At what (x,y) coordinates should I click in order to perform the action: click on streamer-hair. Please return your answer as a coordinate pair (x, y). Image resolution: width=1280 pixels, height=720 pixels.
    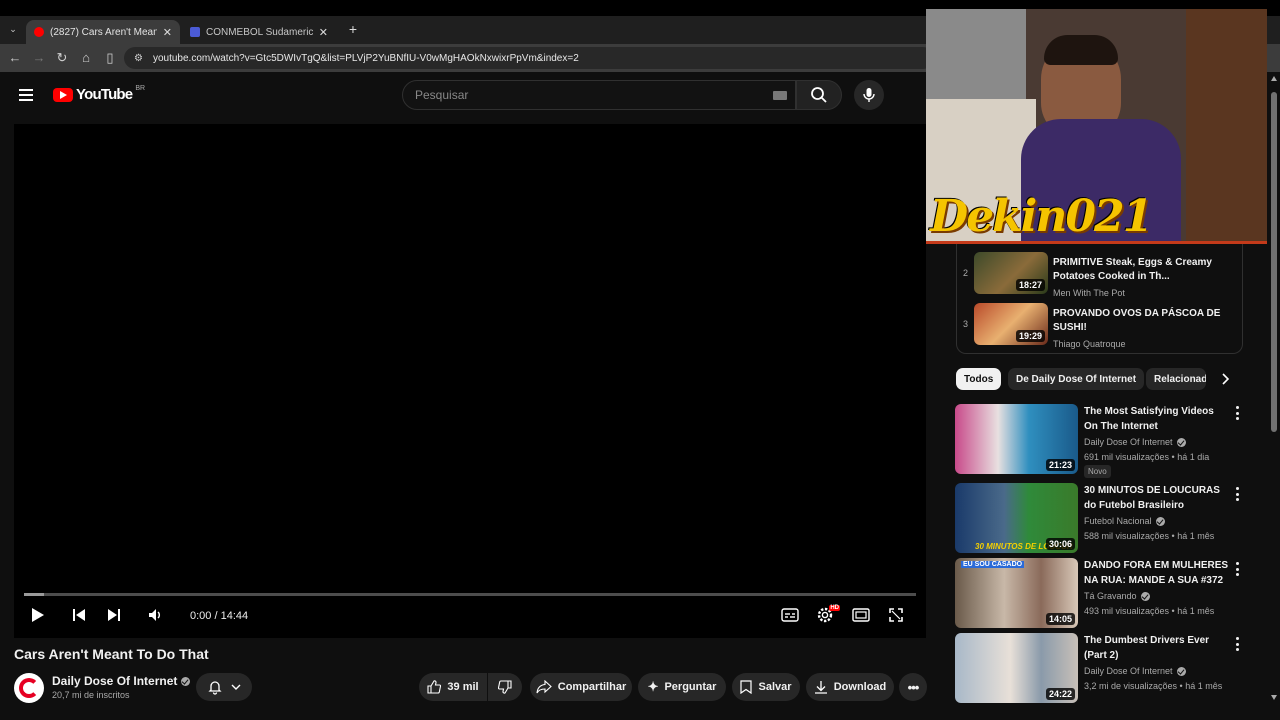
    Looking at the image, I should click on (1081, 50).